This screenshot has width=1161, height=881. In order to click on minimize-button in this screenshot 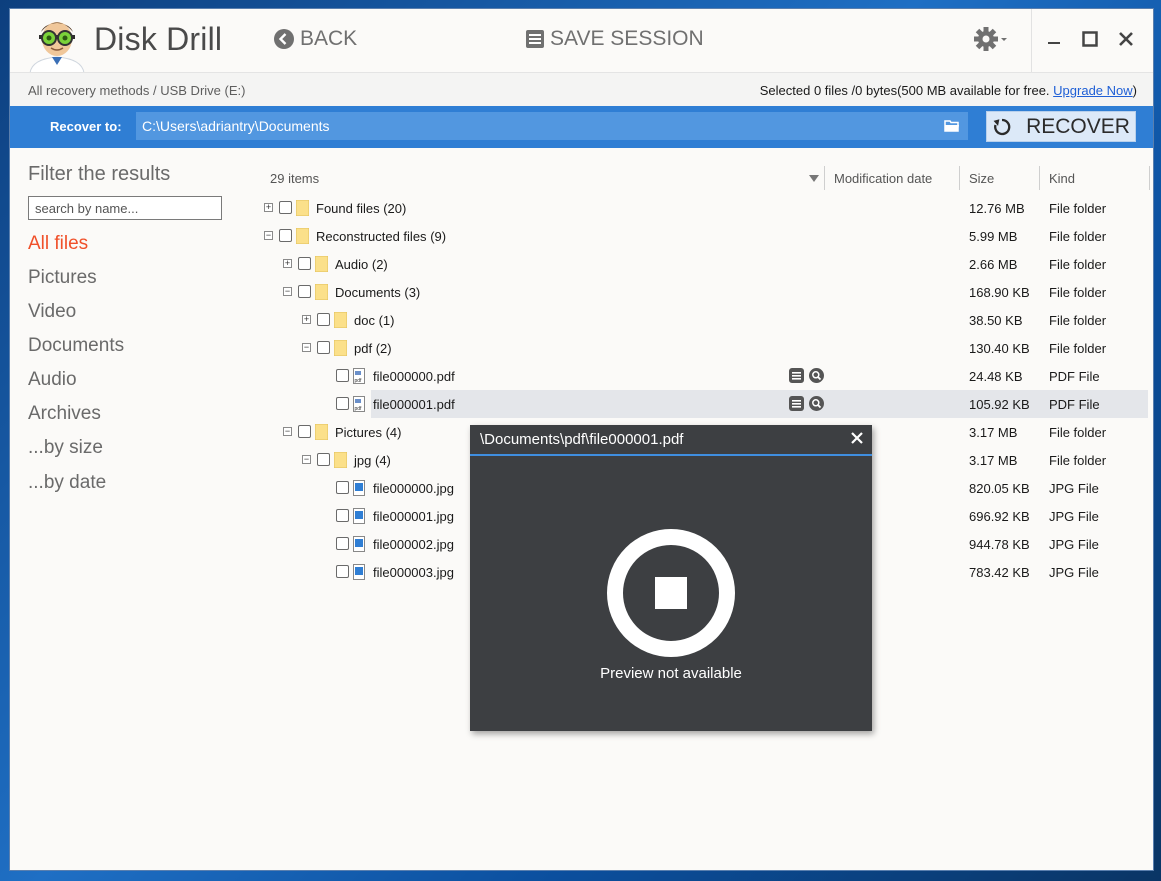, I will do `click(1054, 39)`.